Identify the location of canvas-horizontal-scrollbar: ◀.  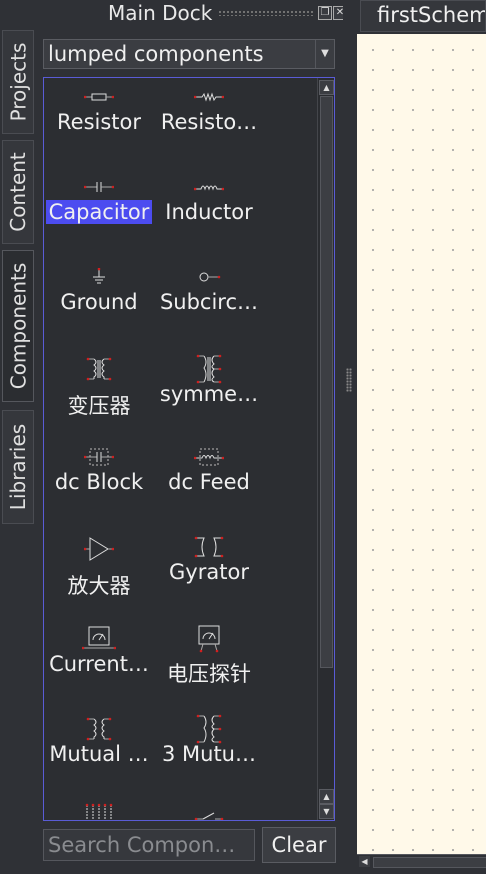
(421, 861).